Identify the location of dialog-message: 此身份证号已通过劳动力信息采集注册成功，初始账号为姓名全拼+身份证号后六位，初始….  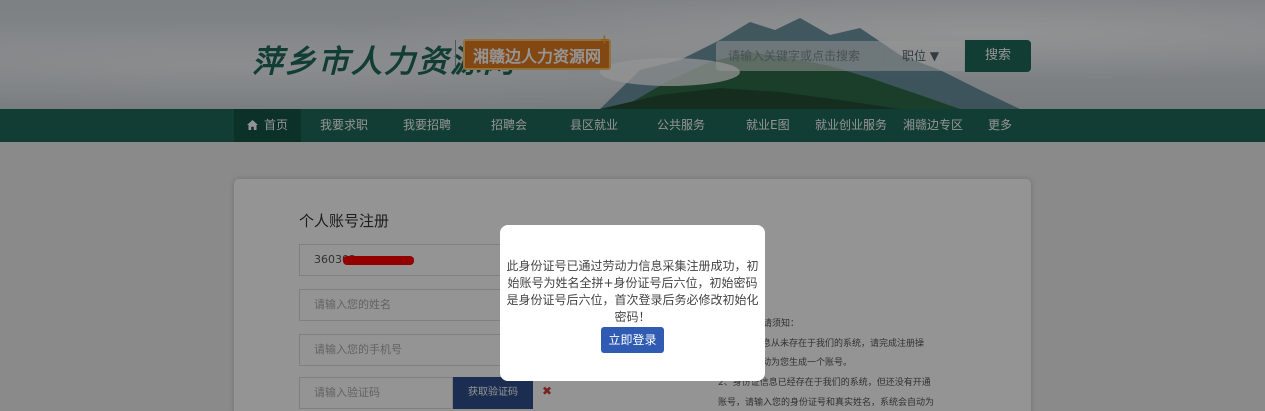
(632, 291).